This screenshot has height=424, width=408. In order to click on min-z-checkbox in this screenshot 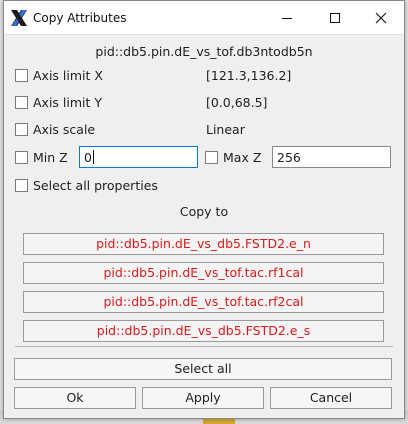, I will do `click(21, 157)`.